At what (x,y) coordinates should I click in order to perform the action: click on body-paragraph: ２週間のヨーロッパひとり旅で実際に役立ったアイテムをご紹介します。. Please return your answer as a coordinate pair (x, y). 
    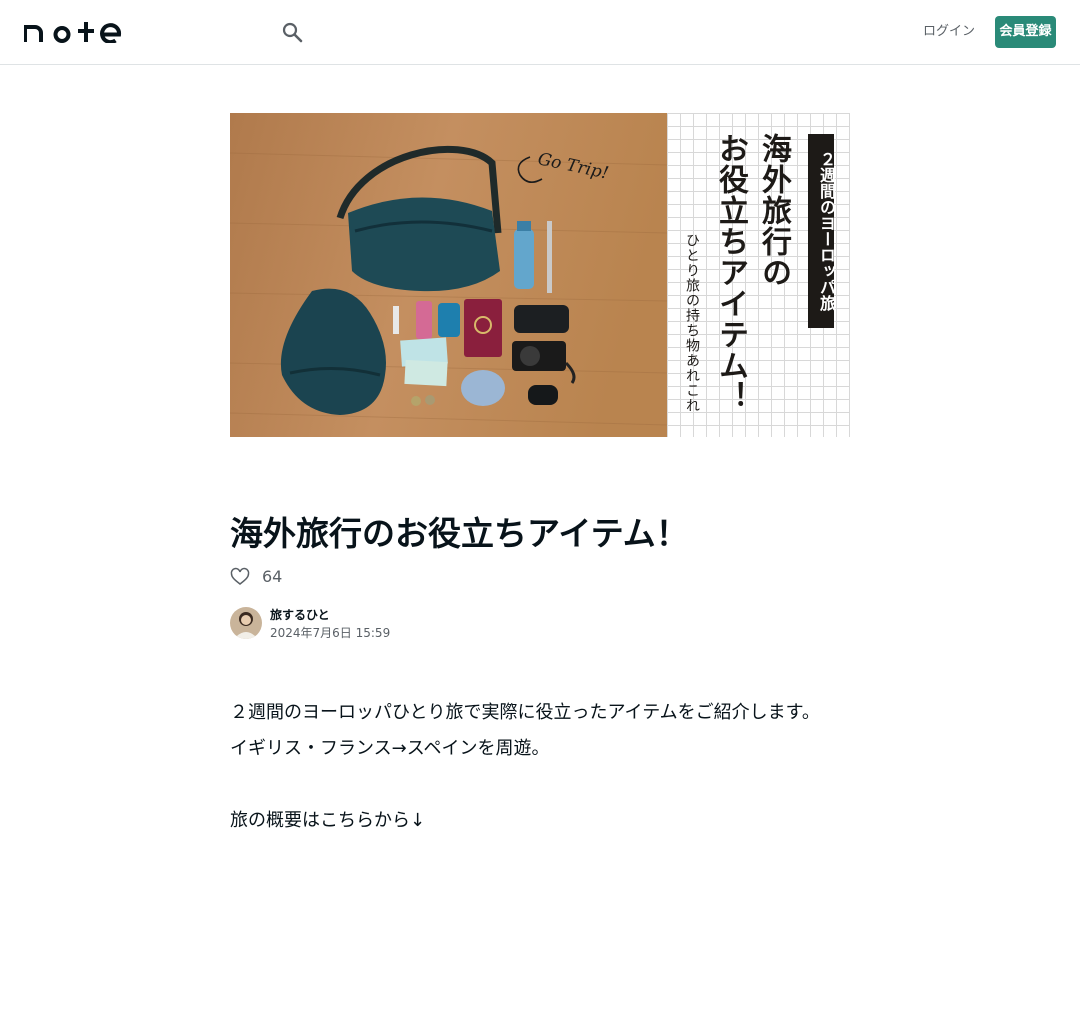
    Looking at the image, I should click on (525, 712).